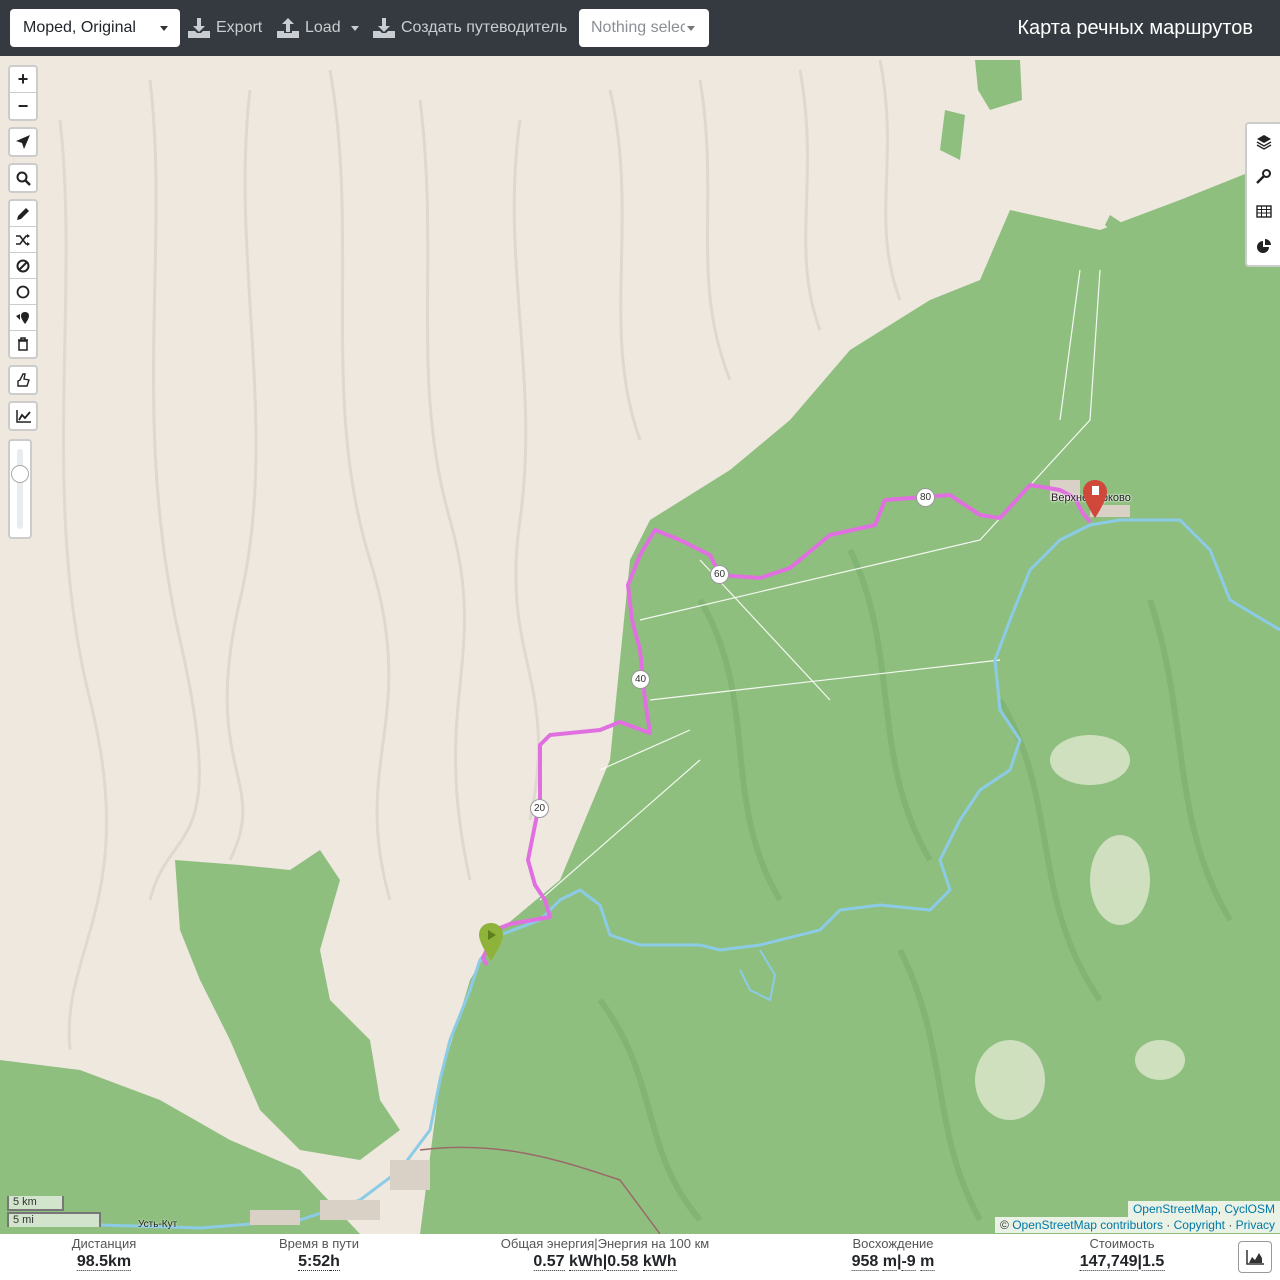  I want to click on layers-icon, so click(1263, 142).